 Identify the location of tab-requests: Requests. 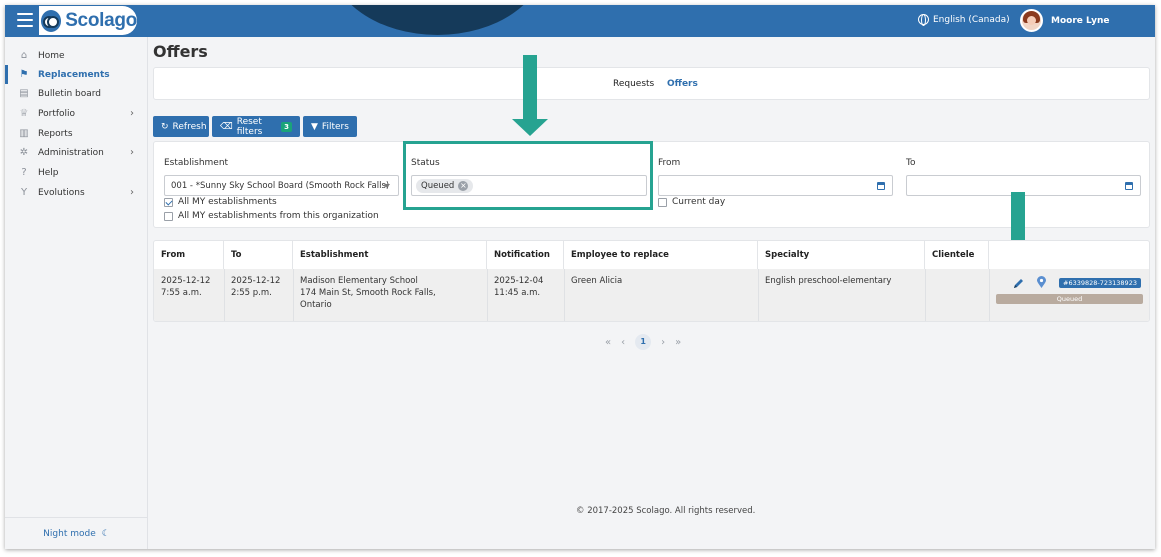
(633, 84).